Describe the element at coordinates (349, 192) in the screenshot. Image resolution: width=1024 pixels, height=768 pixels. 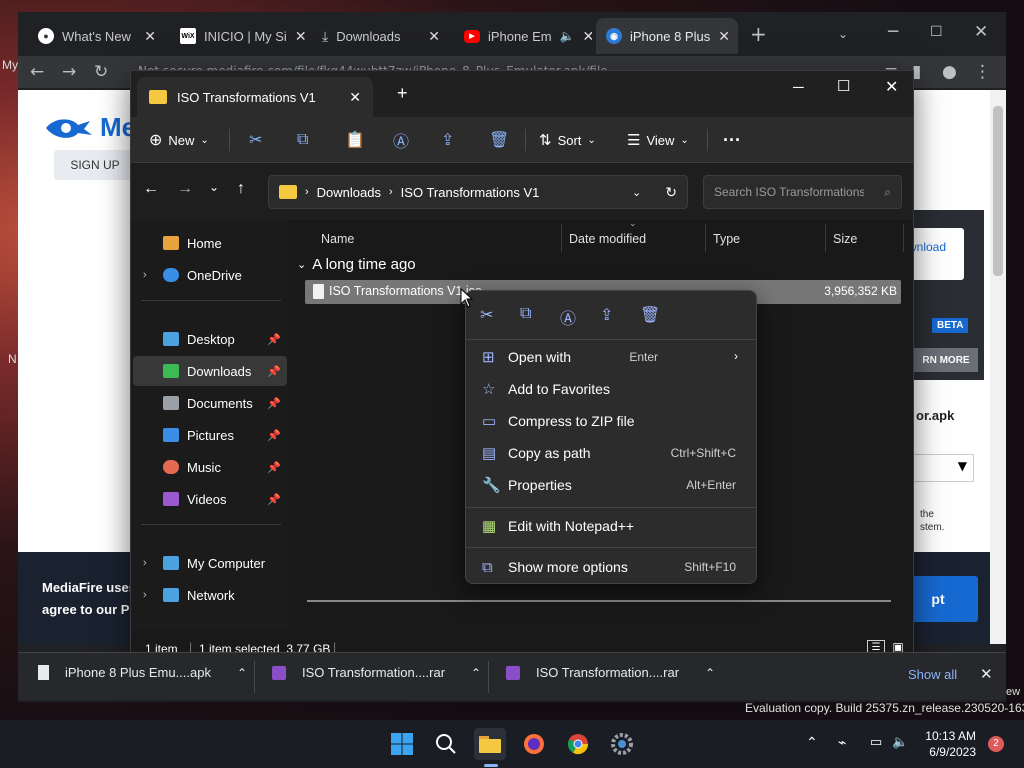
I see `breadcrumb-downloads: Downloads` at that location.